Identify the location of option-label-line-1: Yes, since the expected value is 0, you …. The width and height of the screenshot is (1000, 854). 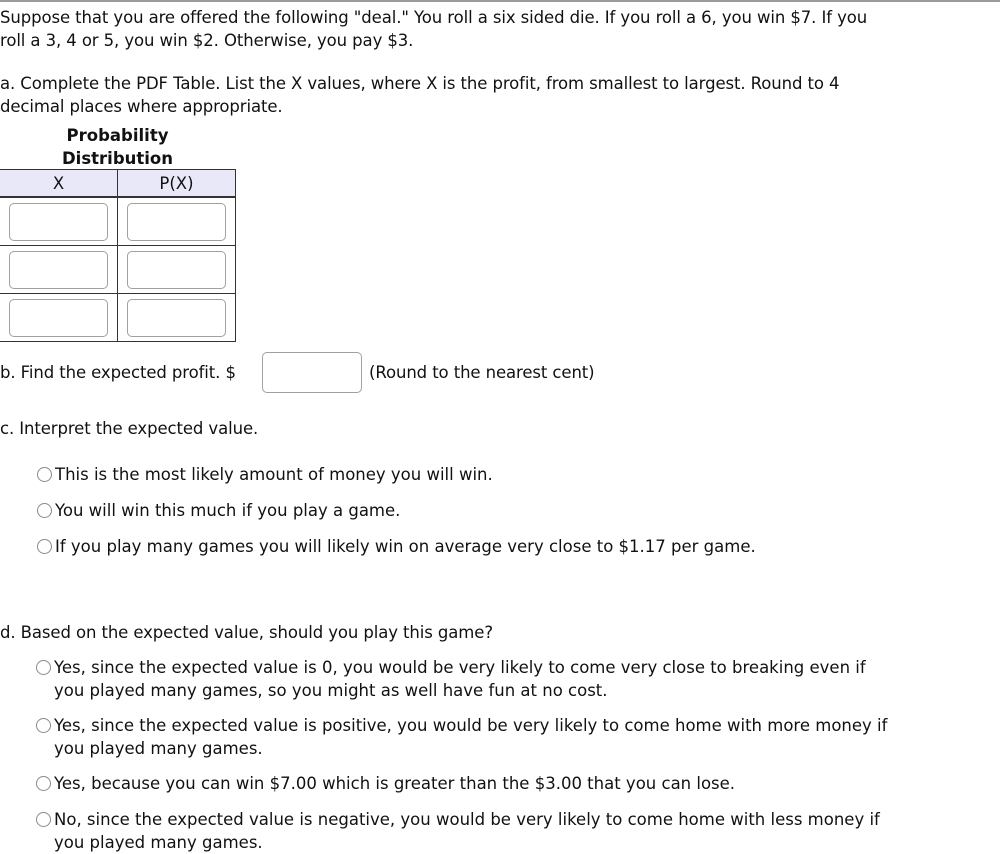
(460, 667).